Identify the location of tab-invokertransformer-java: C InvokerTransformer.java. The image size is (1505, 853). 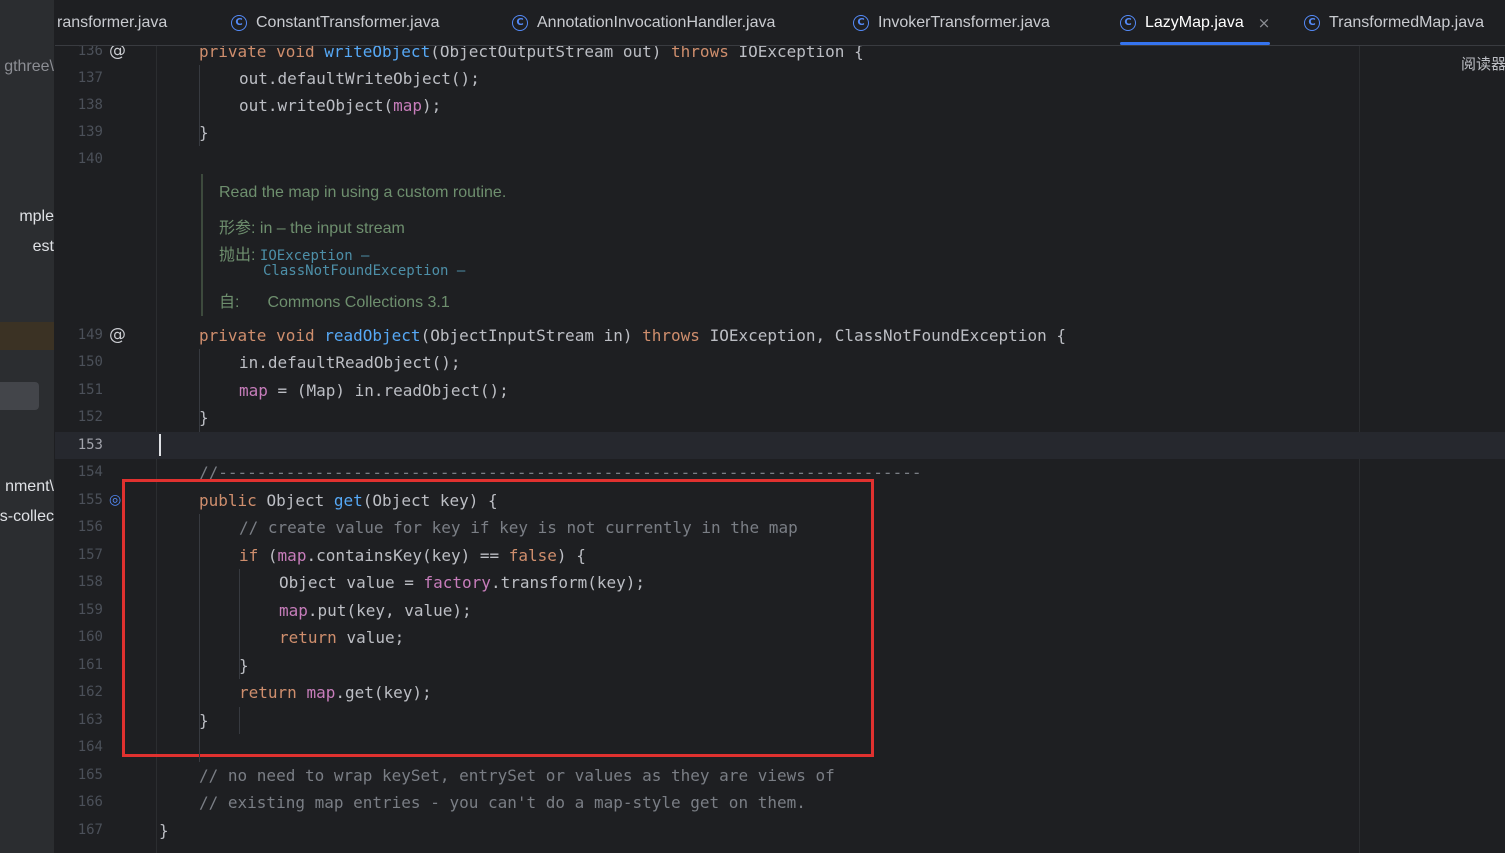
(951, 22).